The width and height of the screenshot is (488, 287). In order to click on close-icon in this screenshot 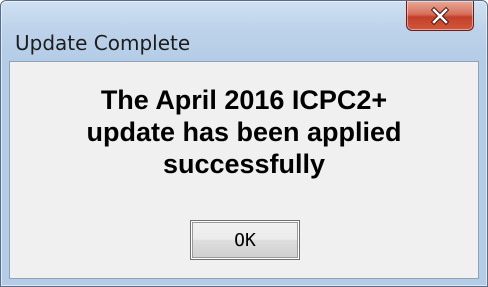, I will do `click(440, 15)`.